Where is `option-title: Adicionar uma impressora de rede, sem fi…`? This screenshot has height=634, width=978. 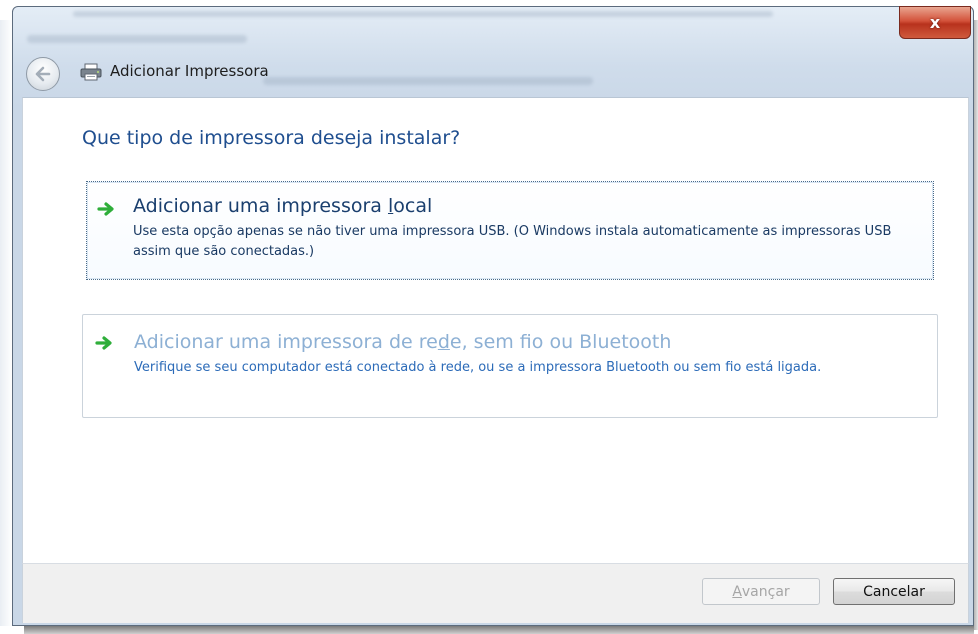 option-title: Adicionar uma impressora de rede, sem fi… is located at coordinates (402, 342).